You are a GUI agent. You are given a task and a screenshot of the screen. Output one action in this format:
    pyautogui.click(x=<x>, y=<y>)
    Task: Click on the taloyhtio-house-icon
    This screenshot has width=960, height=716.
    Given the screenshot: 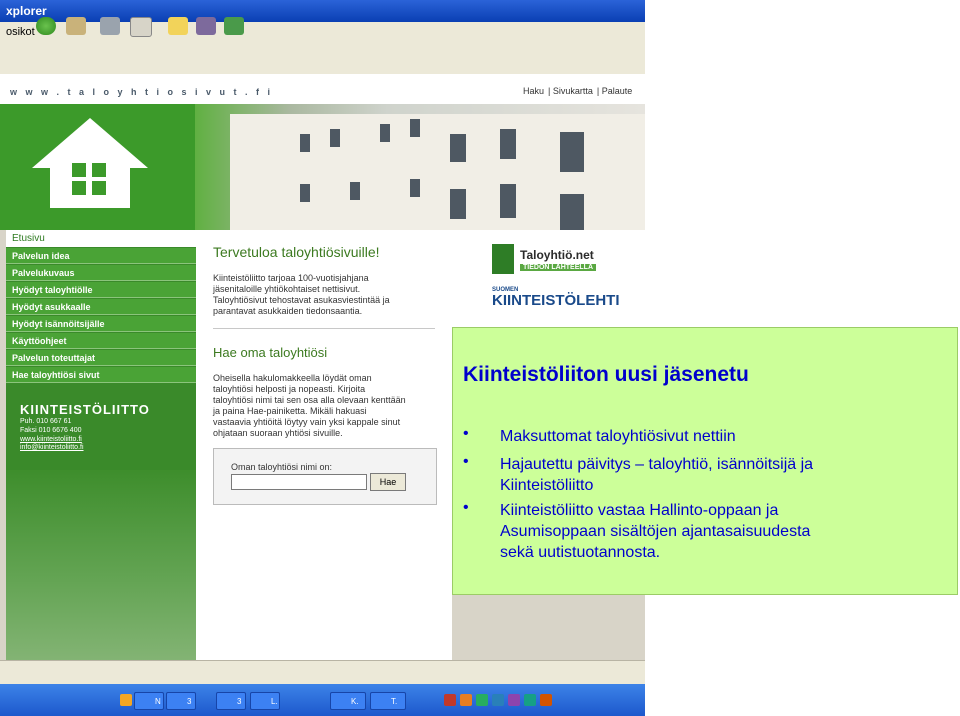 What is the action you would take?
    pyautogui.click(x=503, y=259)
    